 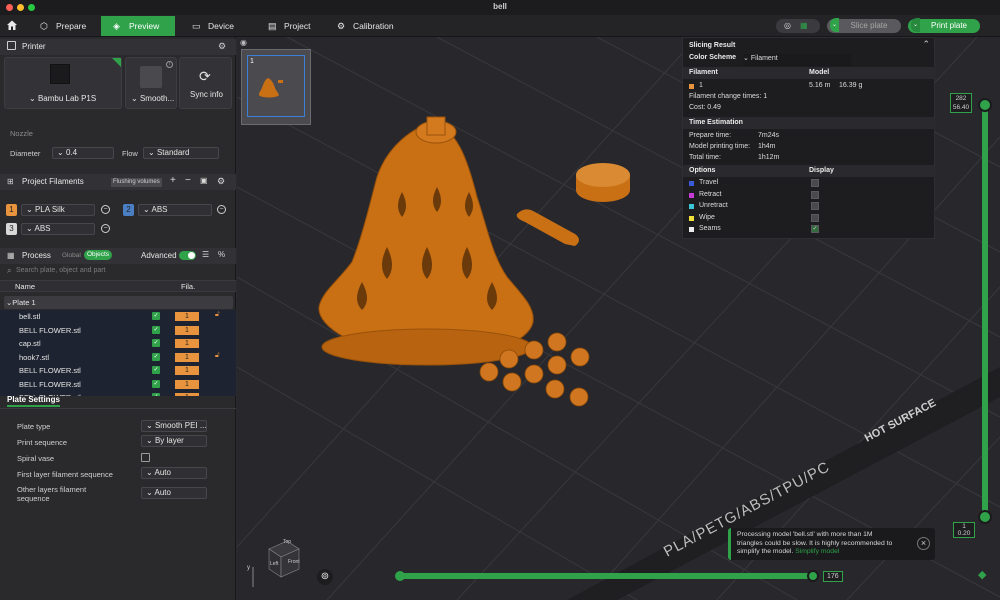 I want to click on printer-card: ⌄ Bambu Lab P1S, so click(x=63, y=83).